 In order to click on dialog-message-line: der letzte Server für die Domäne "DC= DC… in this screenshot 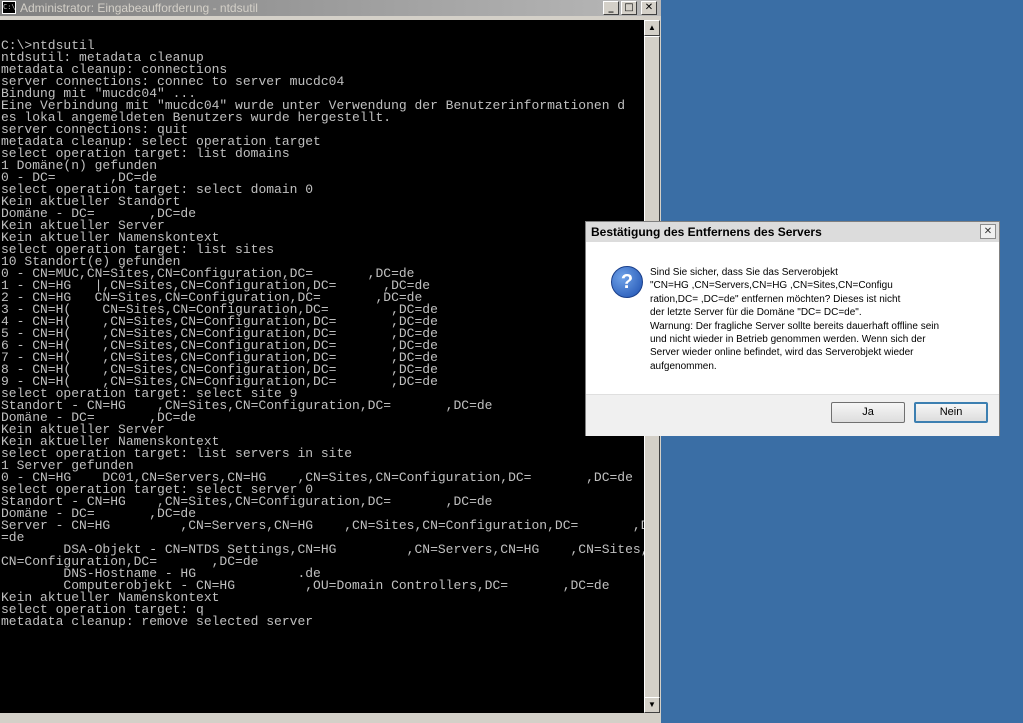, I will do `click(756, 313)`.